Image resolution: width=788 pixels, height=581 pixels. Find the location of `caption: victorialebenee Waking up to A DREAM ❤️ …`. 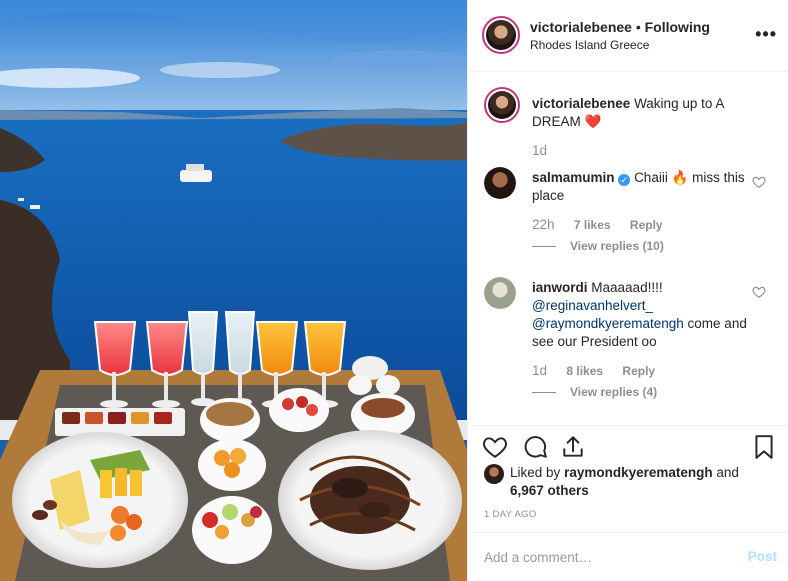

caption: victorialebenee Waking up to A DREAM ❤️ … is located at coordinates (629, 122).